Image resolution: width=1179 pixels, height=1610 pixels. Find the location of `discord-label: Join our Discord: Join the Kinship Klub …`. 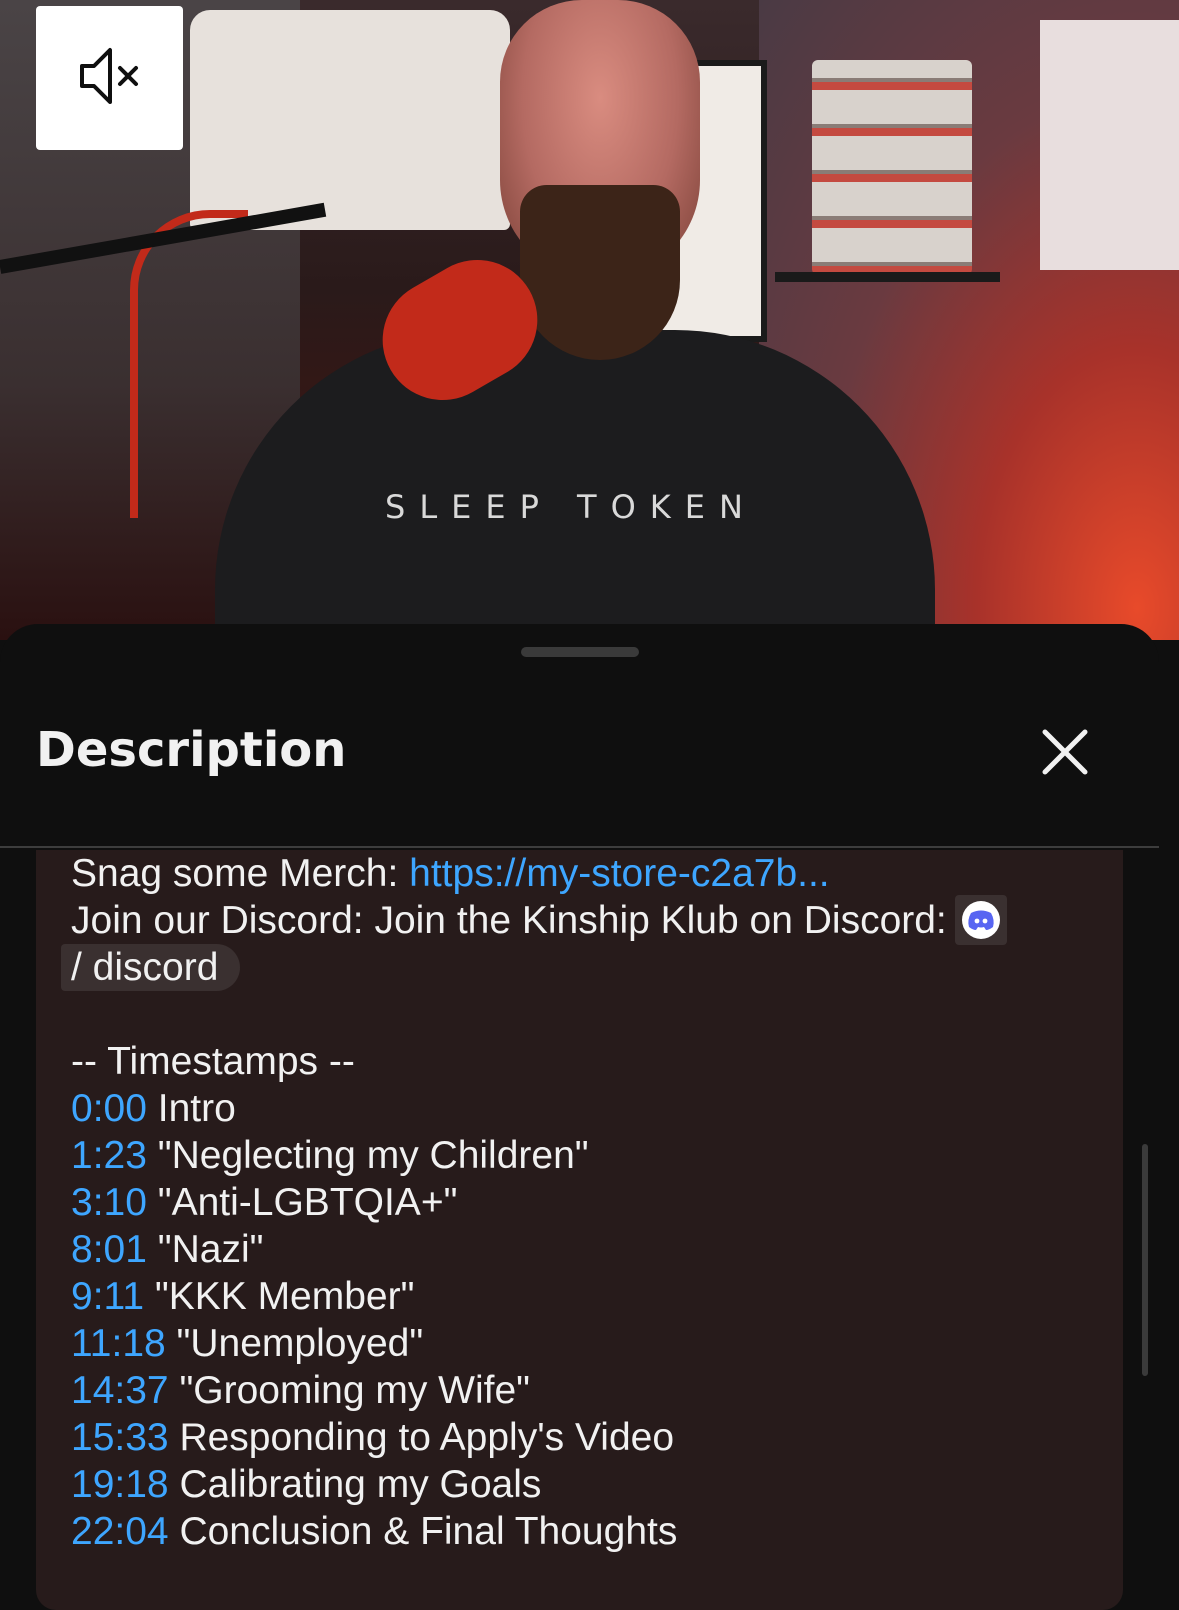

discord-label: Join our Discord: Join the Kinship Klub … is located at coordinates (509, 920).